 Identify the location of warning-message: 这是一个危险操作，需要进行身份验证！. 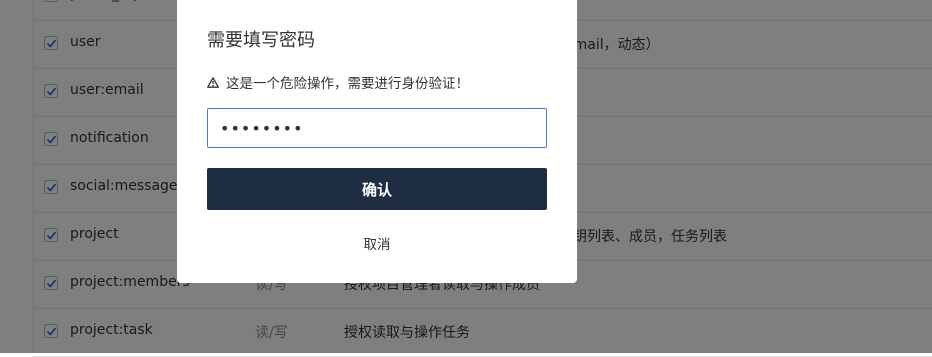
(338, 82).